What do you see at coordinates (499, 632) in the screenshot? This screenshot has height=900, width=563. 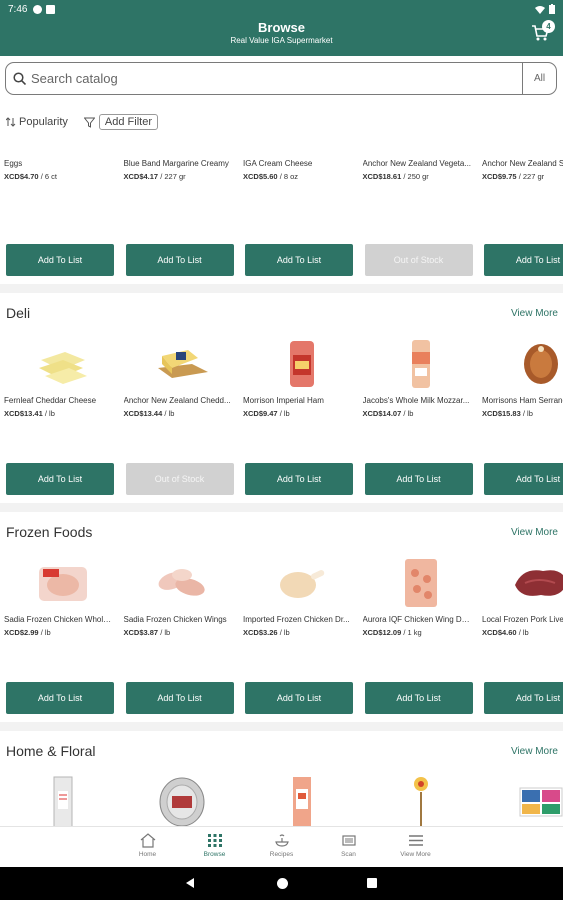 I see `price-value: XCD$4.60` at bounding box center [499, 632].